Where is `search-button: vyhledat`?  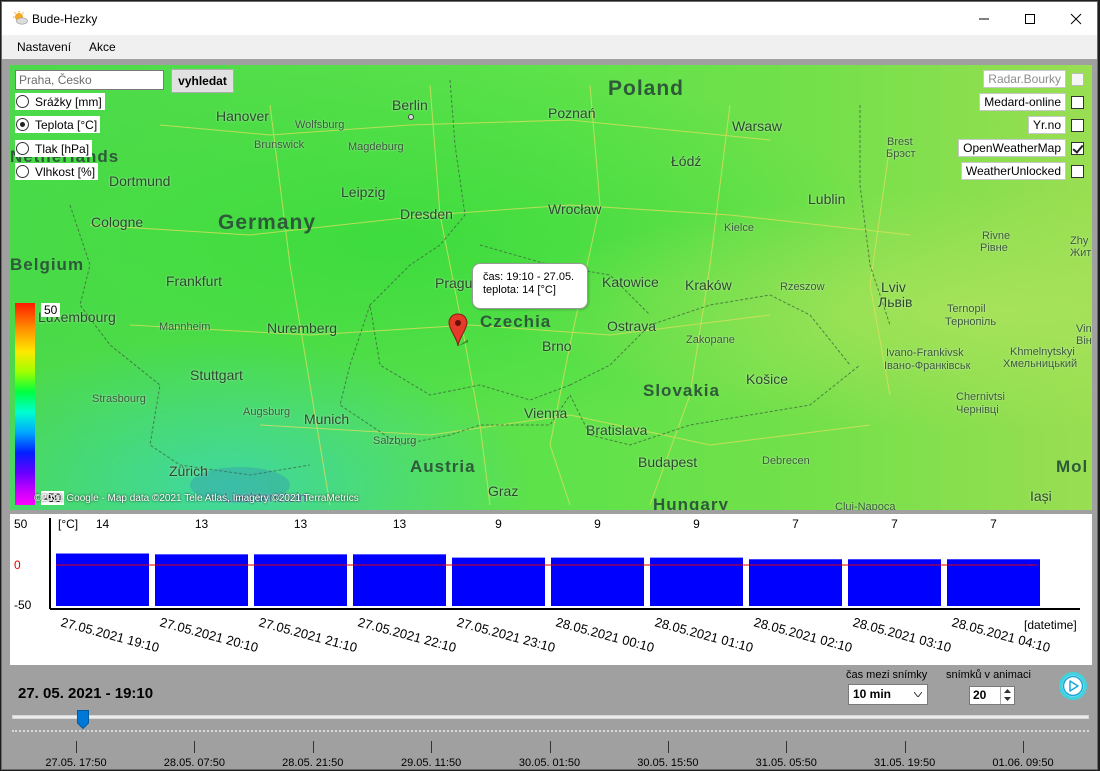
search-button: vyhledat is located at coordinates (202, 81).